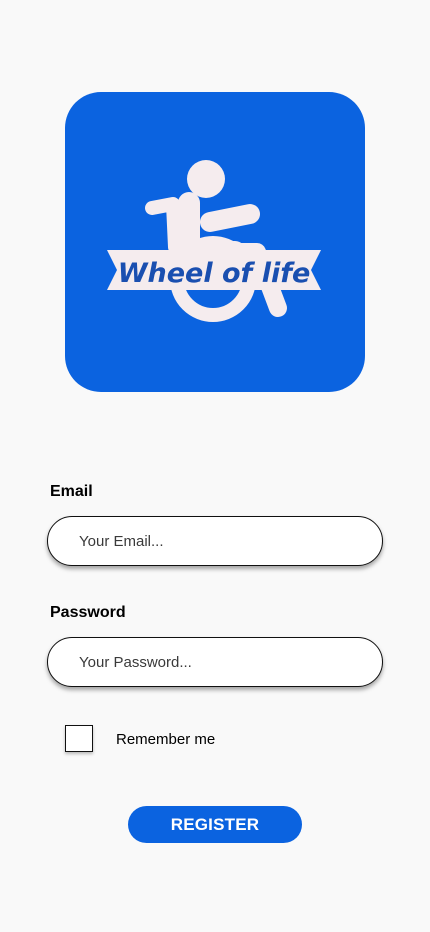 The width and height of the screenshot is (430, 932). Describe the element at coordinates (79, 738) in the screenshot. I see `remember-me-checkbox` at that location.